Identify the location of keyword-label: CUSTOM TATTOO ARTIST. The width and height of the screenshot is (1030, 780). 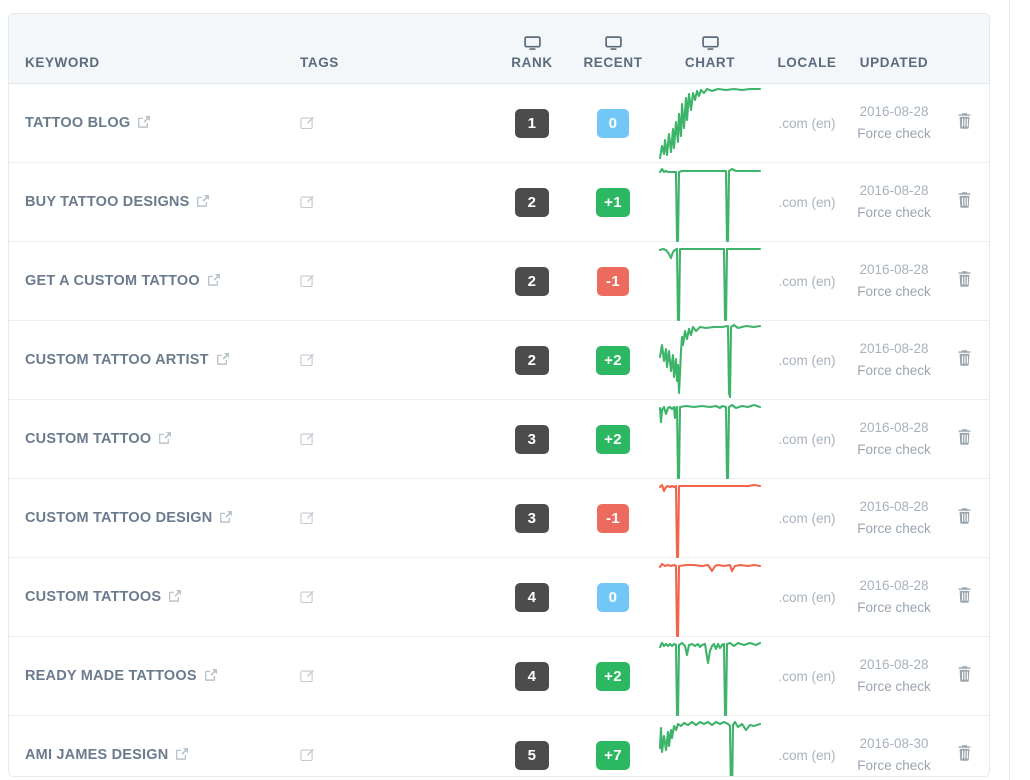
(117, 360).